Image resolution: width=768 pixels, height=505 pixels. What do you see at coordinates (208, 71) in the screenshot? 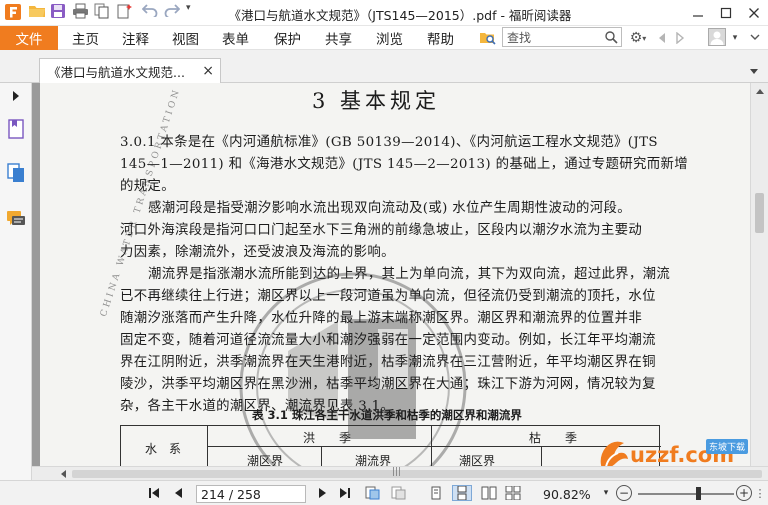
I see `tab-close-icon: ×` at bounding box center [208, 71].